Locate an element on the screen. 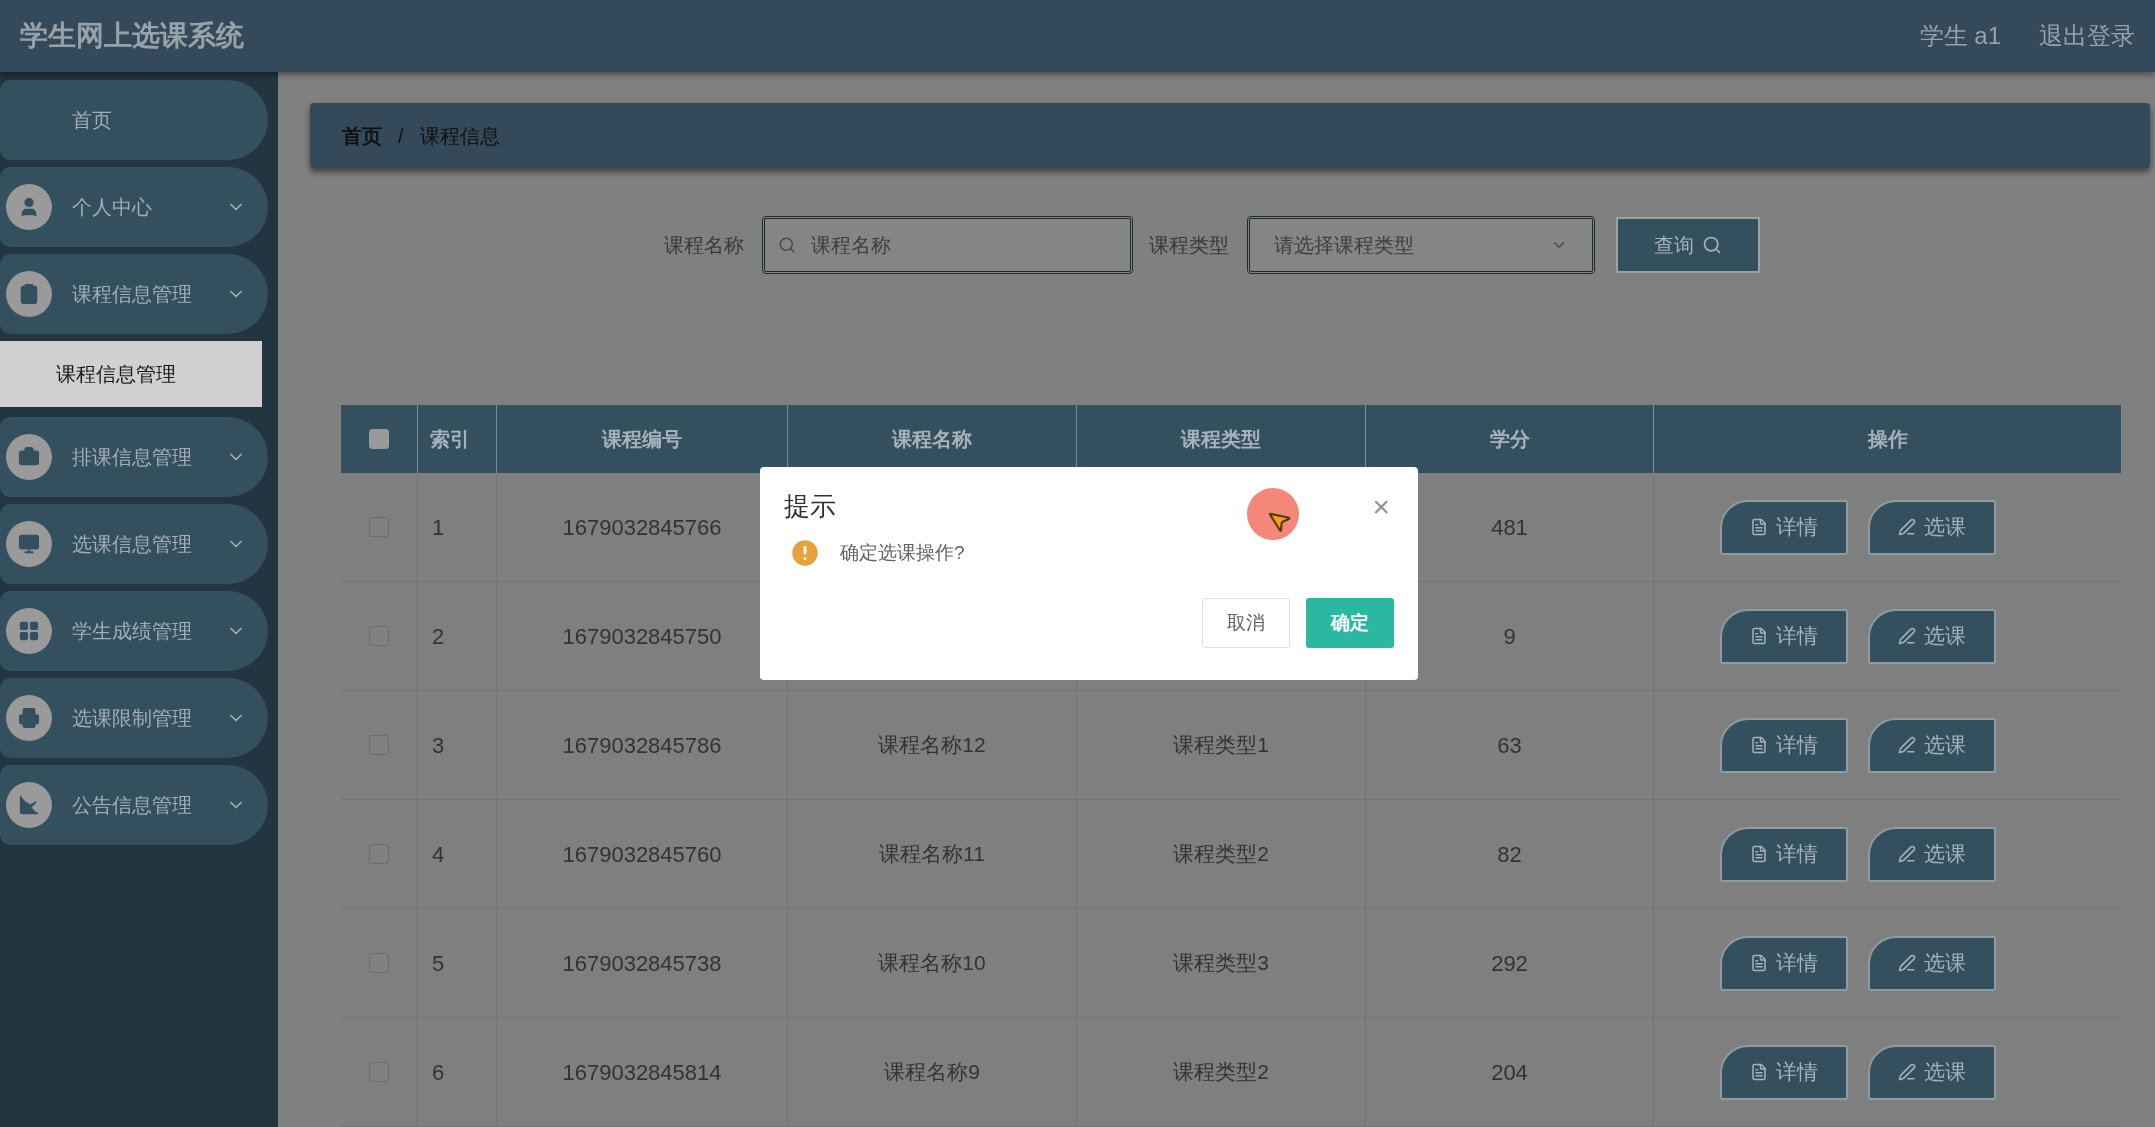  table-cell: 1679032845786 is located at coordinates (642, 745).